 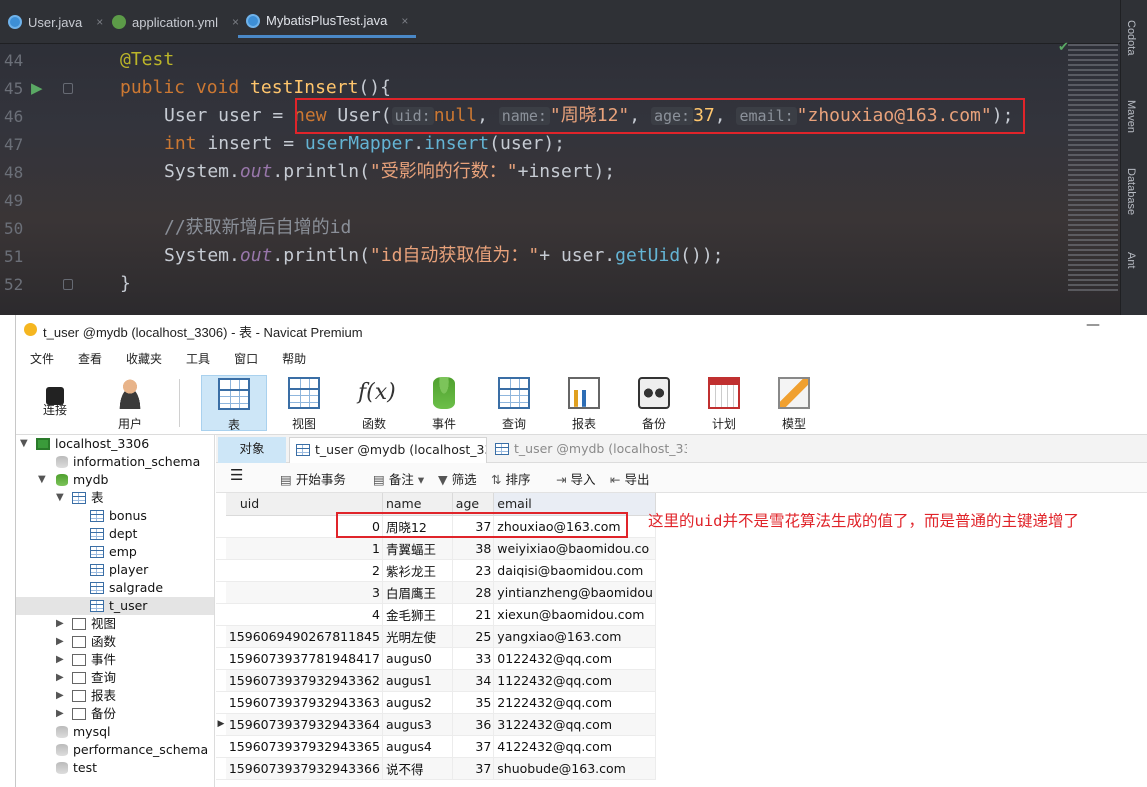 What do you see at coordinates (327, 22) in the screenshot?
I see `tab-mybatisplustest-java: MybatisPlusTest.java ×` at bounding box center [327, 22].